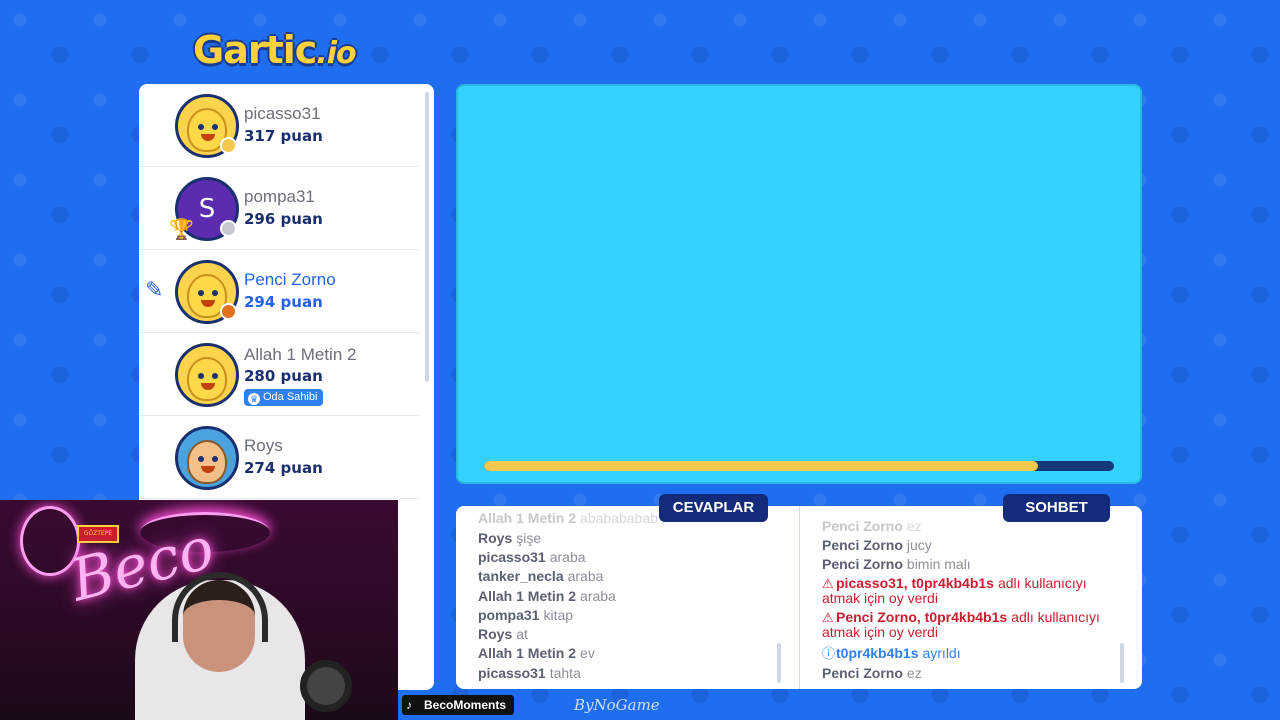 The image size is (1280, 720). What do you see at coordinates (263, 445) in the screenshot?
I see `player-name: Roys` at bounding box center [263, 445].